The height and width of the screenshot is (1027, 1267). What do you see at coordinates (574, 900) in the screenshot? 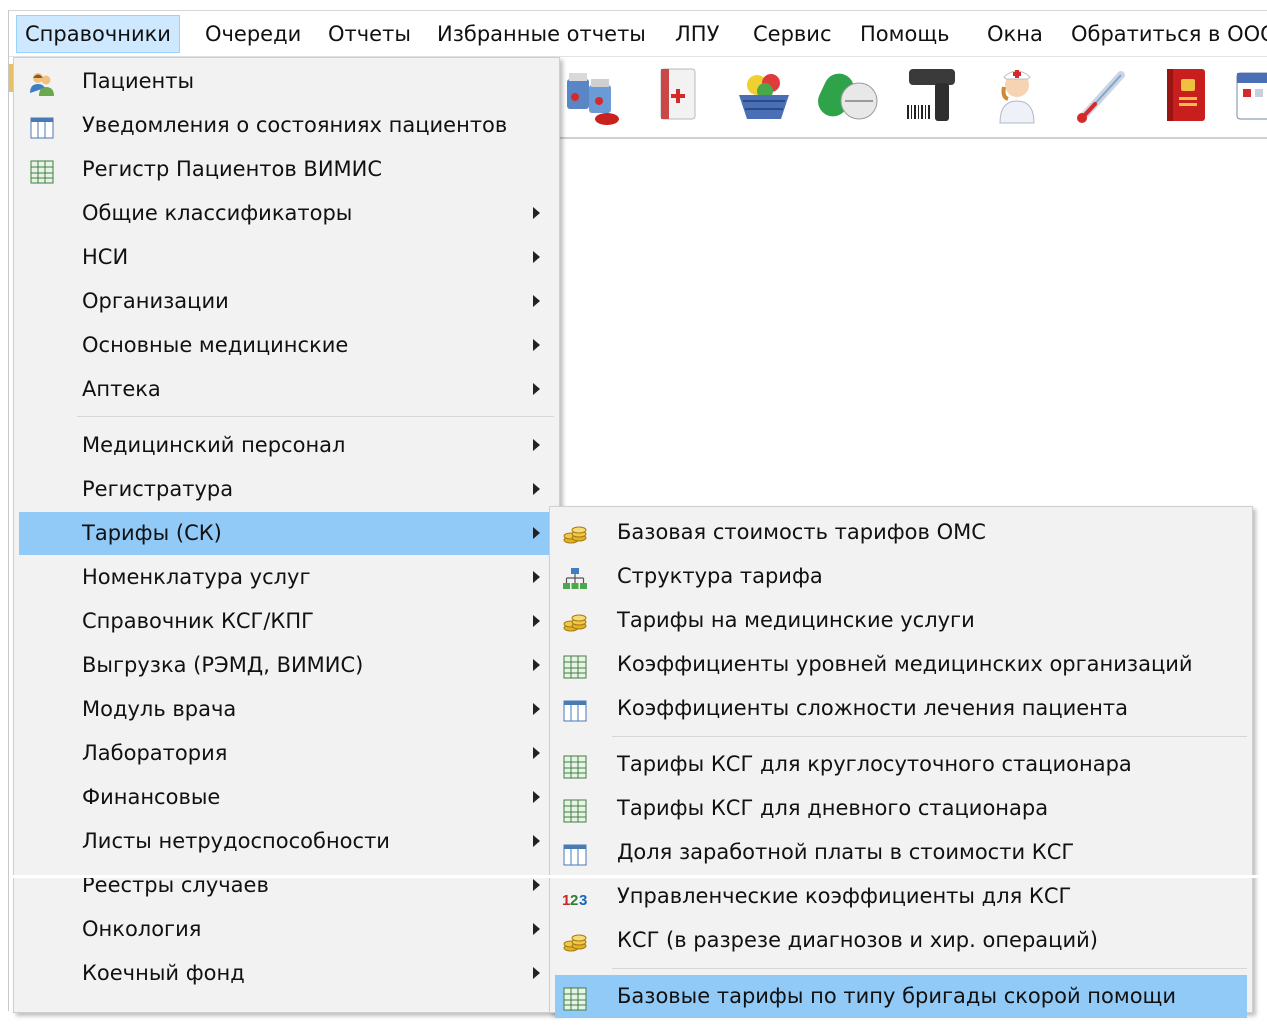
I see `svg-text: 2` at bounding box center [574, 900].